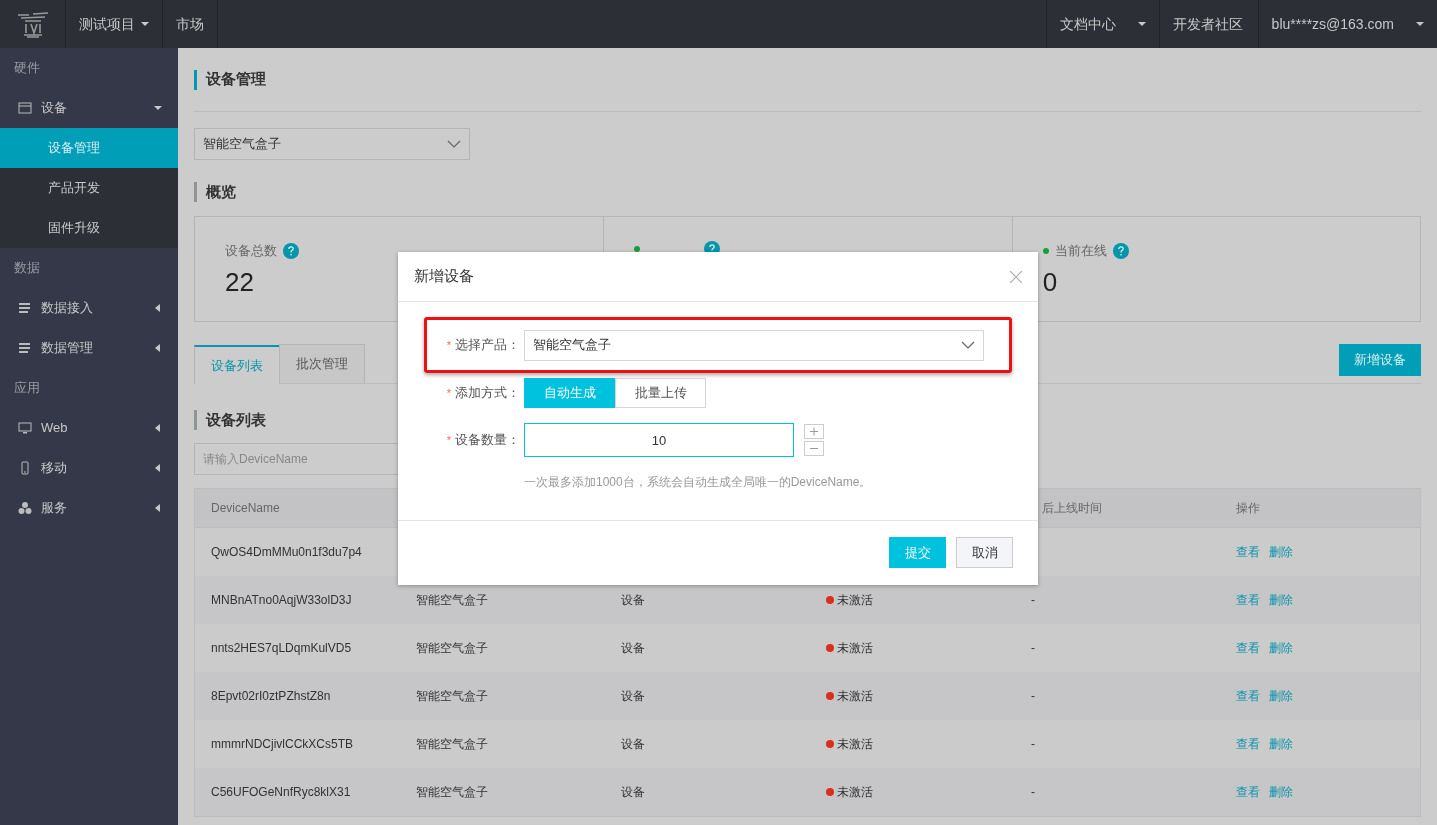 This screenshot has width=1437, height=825. Describe the element at coordinates (89, 468) in the screenshot. I see `sidebar-item: 移动` at that location.